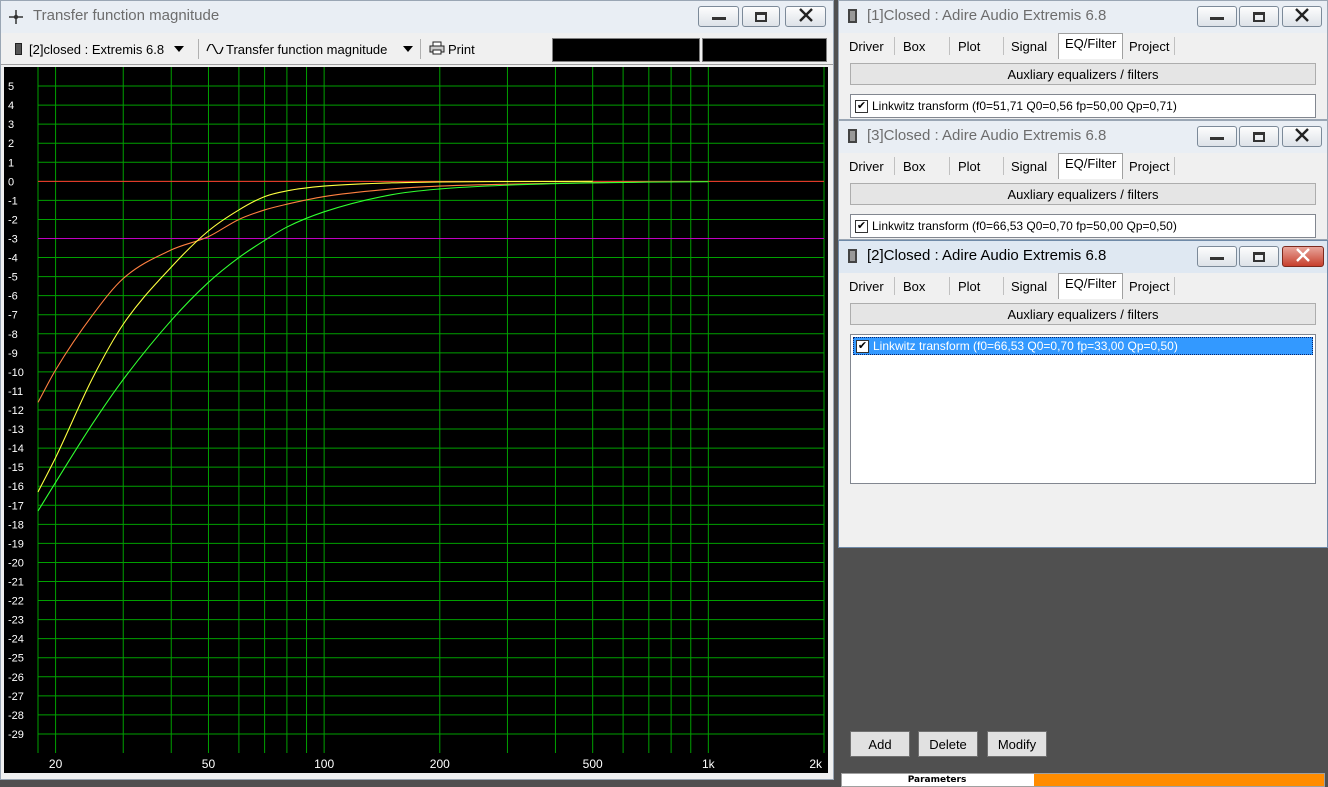  What do you see at coordinates (13, 278) in the screenshot?
I see `y-tick-label: -5` at bounding box center [13, 278].